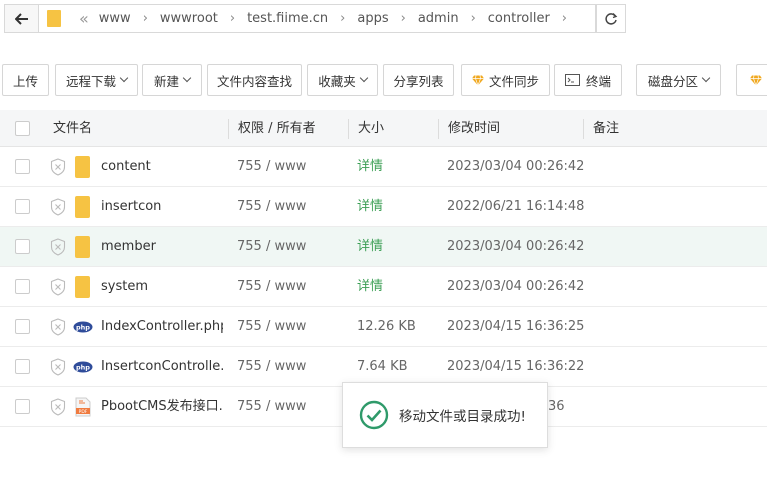 The height and width of the screenshot is (500, 767). I want to click on table-row: member 755 / www 详情 2023/03/04 00:26:42, so click(383, 247).